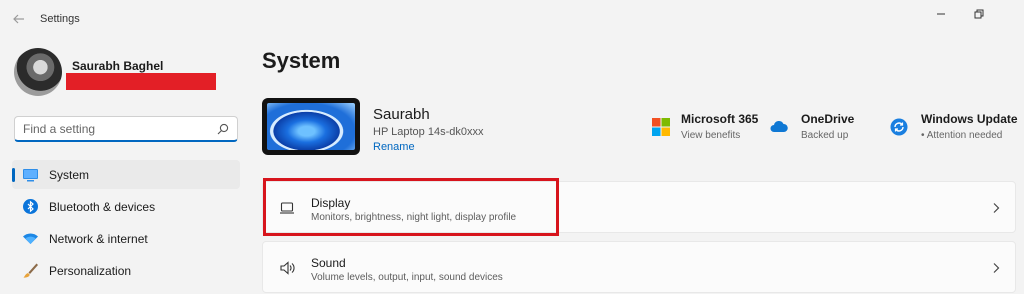  Describe the element at coordinates (301, 60) in the screenshot. I see `page-title: System` at that location.